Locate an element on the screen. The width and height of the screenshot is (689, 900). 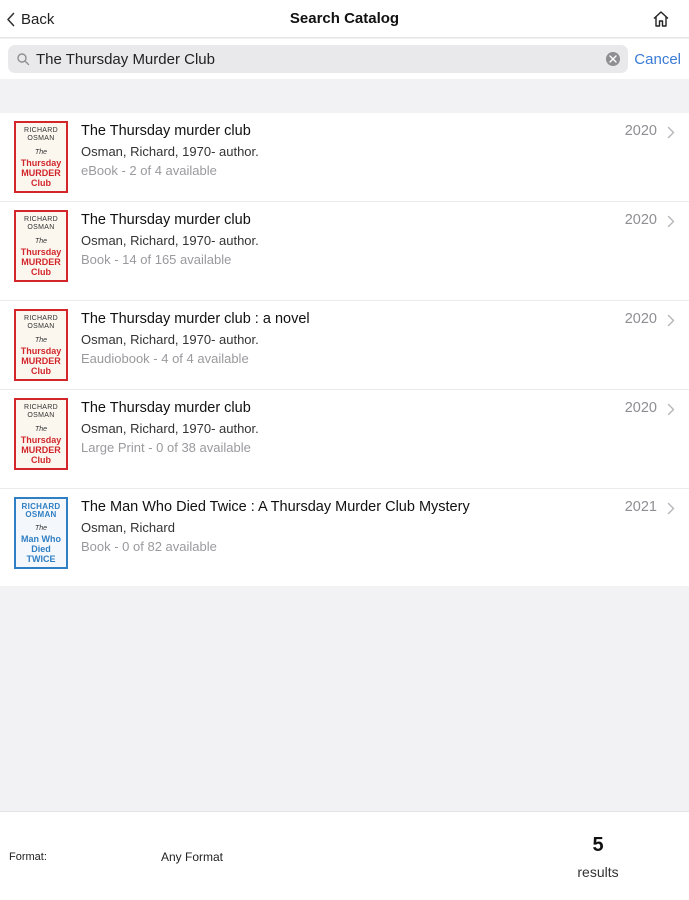
search-input: The Thursday Murder Club is located at coordinates (318, 59).